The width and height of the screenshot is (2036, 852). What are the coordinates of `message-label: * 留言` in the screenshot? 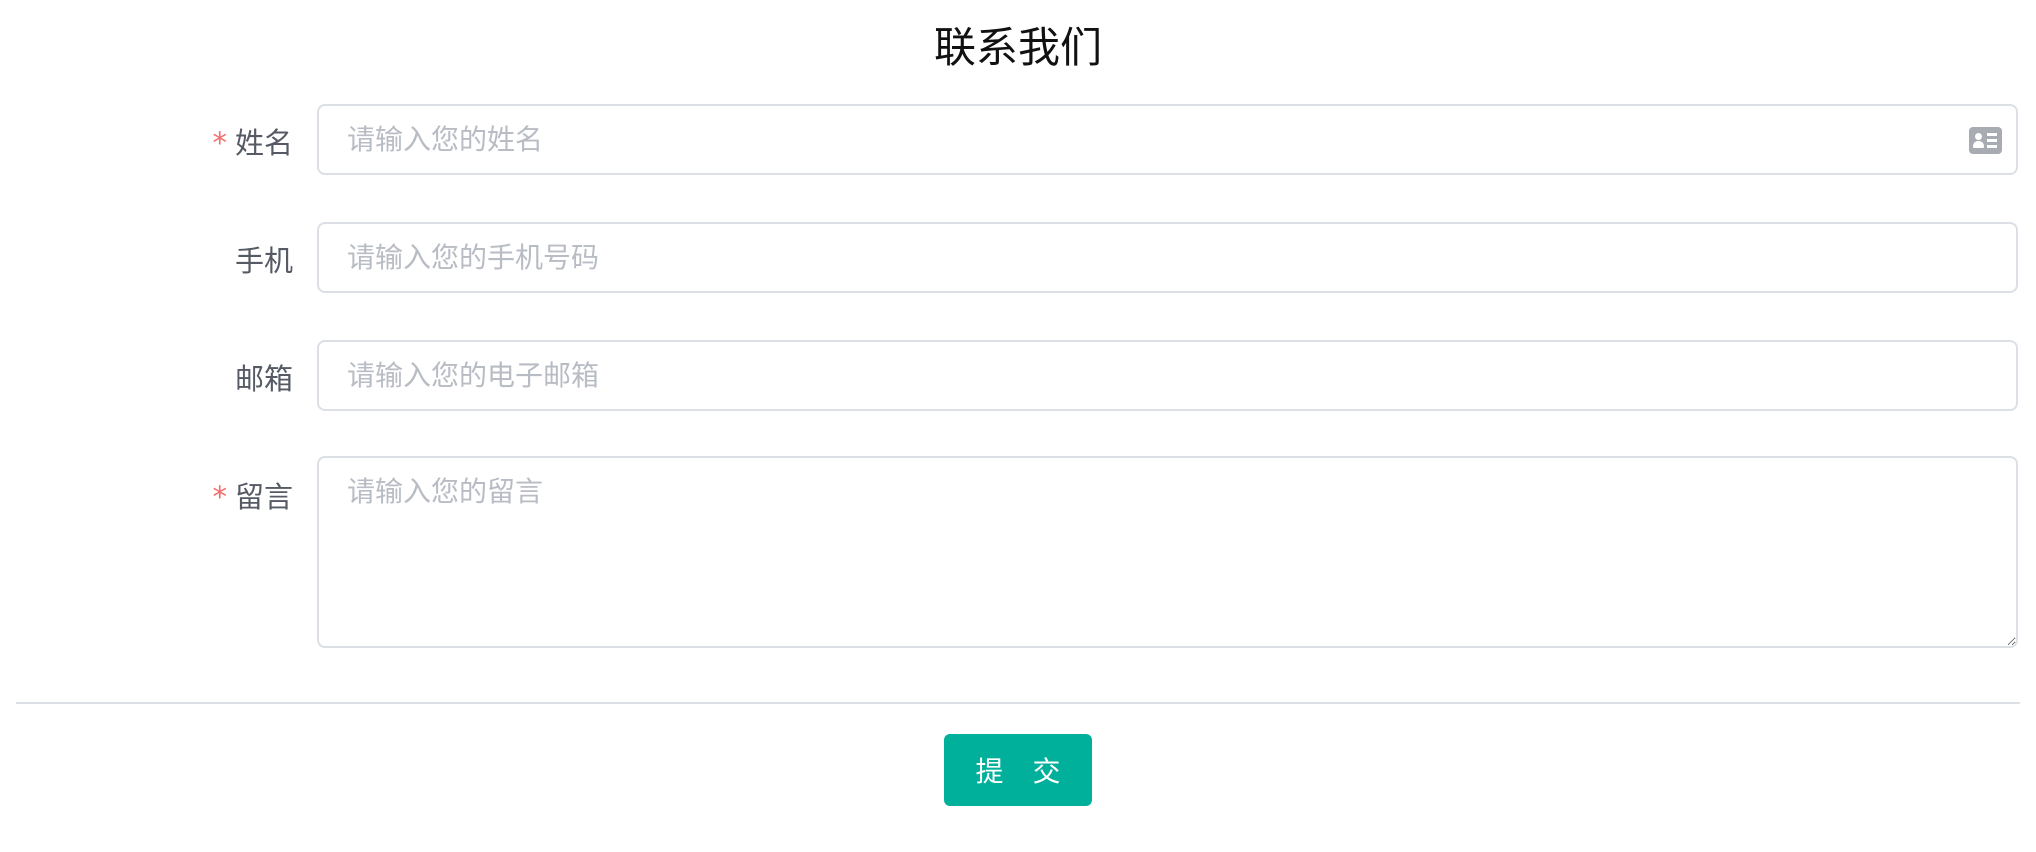 It's located at (252, 495).